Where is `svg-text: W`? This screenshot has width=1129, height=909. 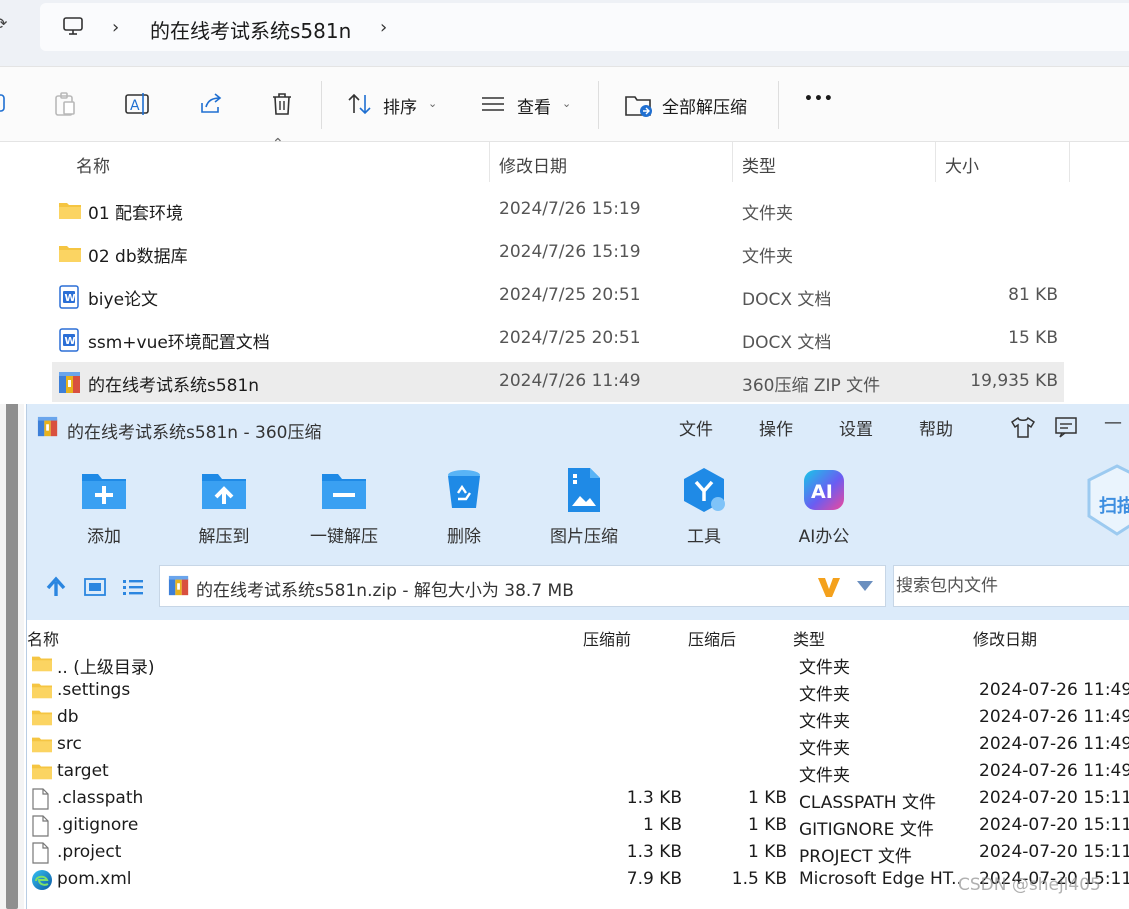
svg-text: W is located at coordinates (70, 298).